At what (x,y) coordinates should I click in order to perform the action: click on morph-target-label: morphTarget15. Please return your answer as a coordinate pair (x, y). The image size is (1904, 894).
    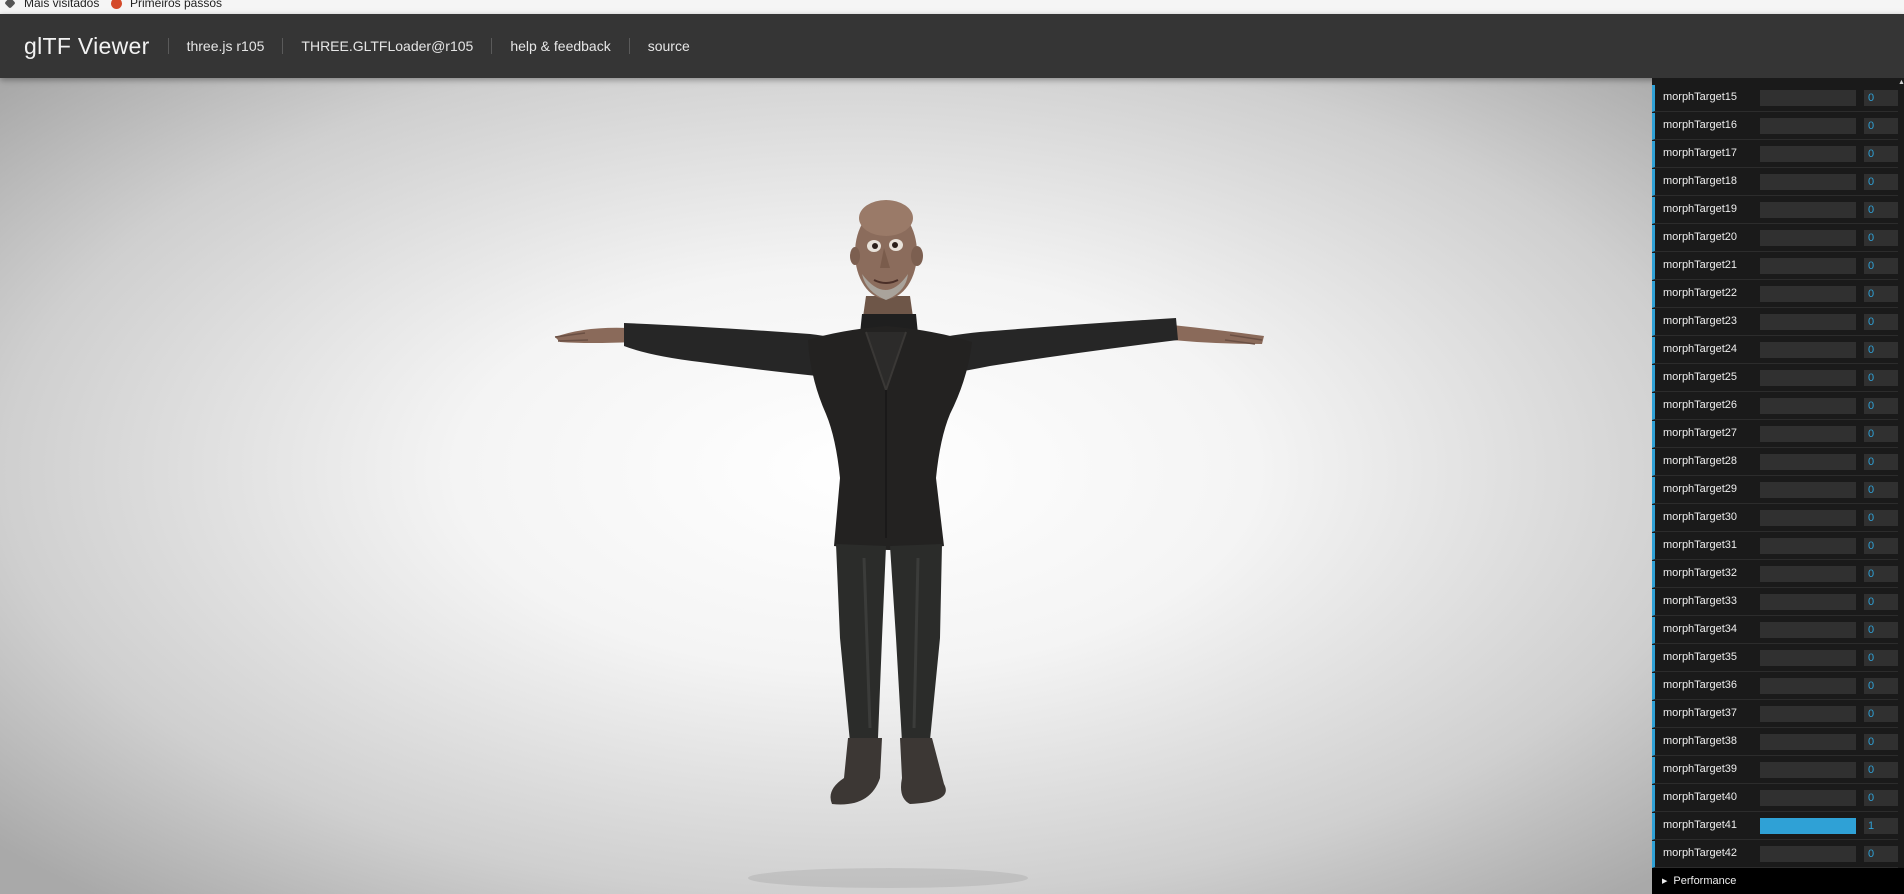
    Looking at the image, I should click on (1700, 97).